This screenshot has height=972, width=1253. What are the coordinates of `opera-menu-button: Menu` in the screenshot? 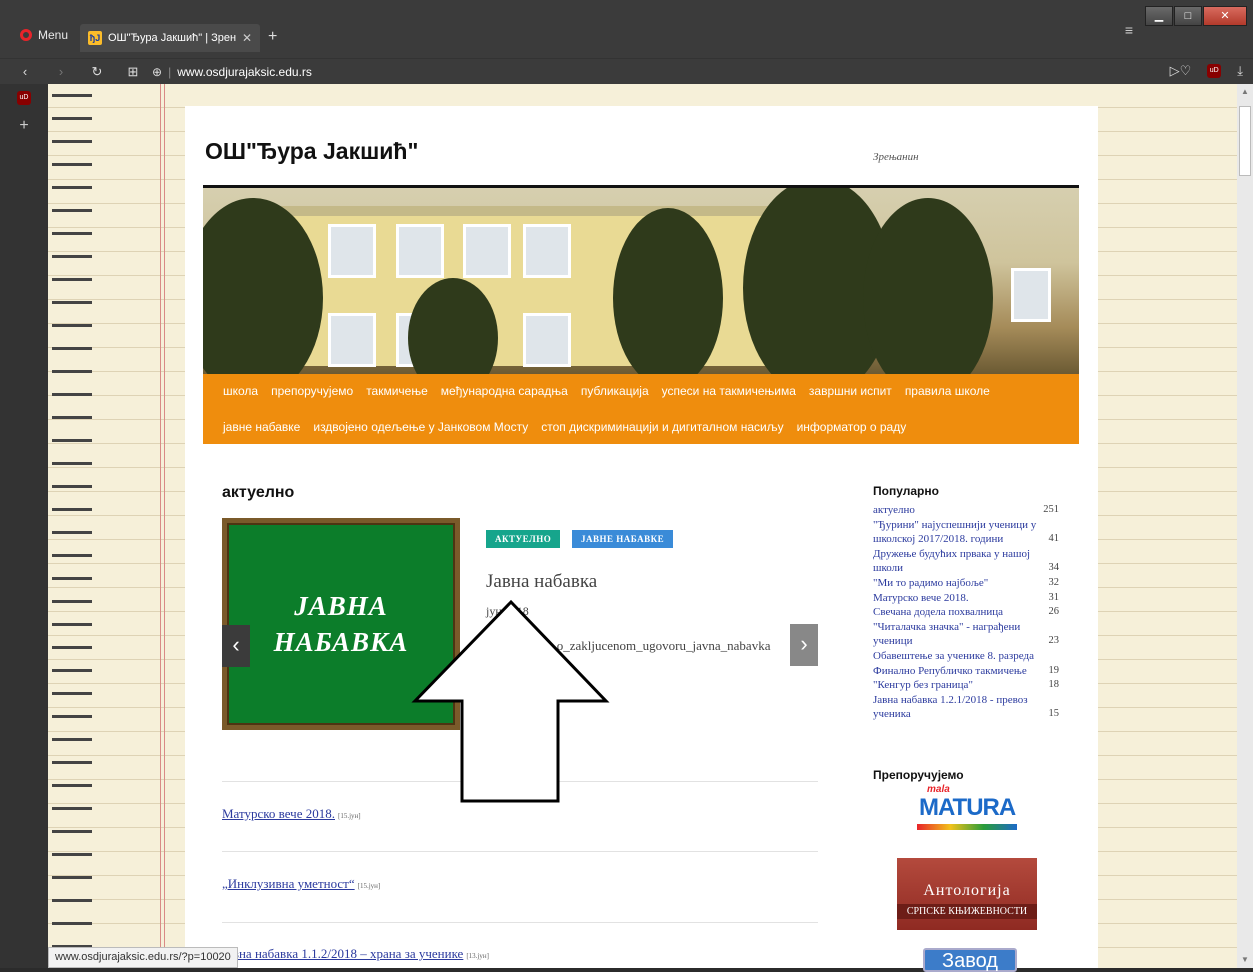 It's located at (44, 35).